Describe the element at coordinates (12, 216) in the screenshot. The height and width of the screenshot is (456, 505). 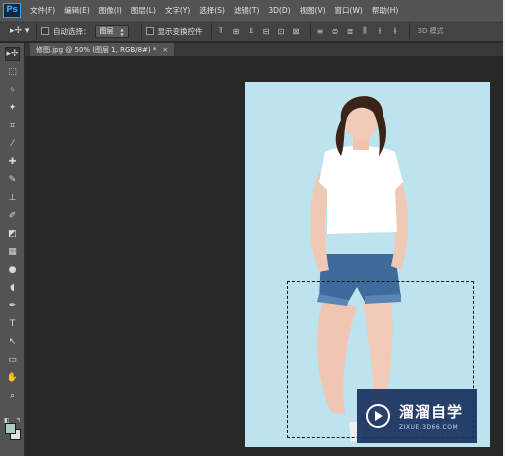
I see `history-brush-tool-icon: ✐` at that location.